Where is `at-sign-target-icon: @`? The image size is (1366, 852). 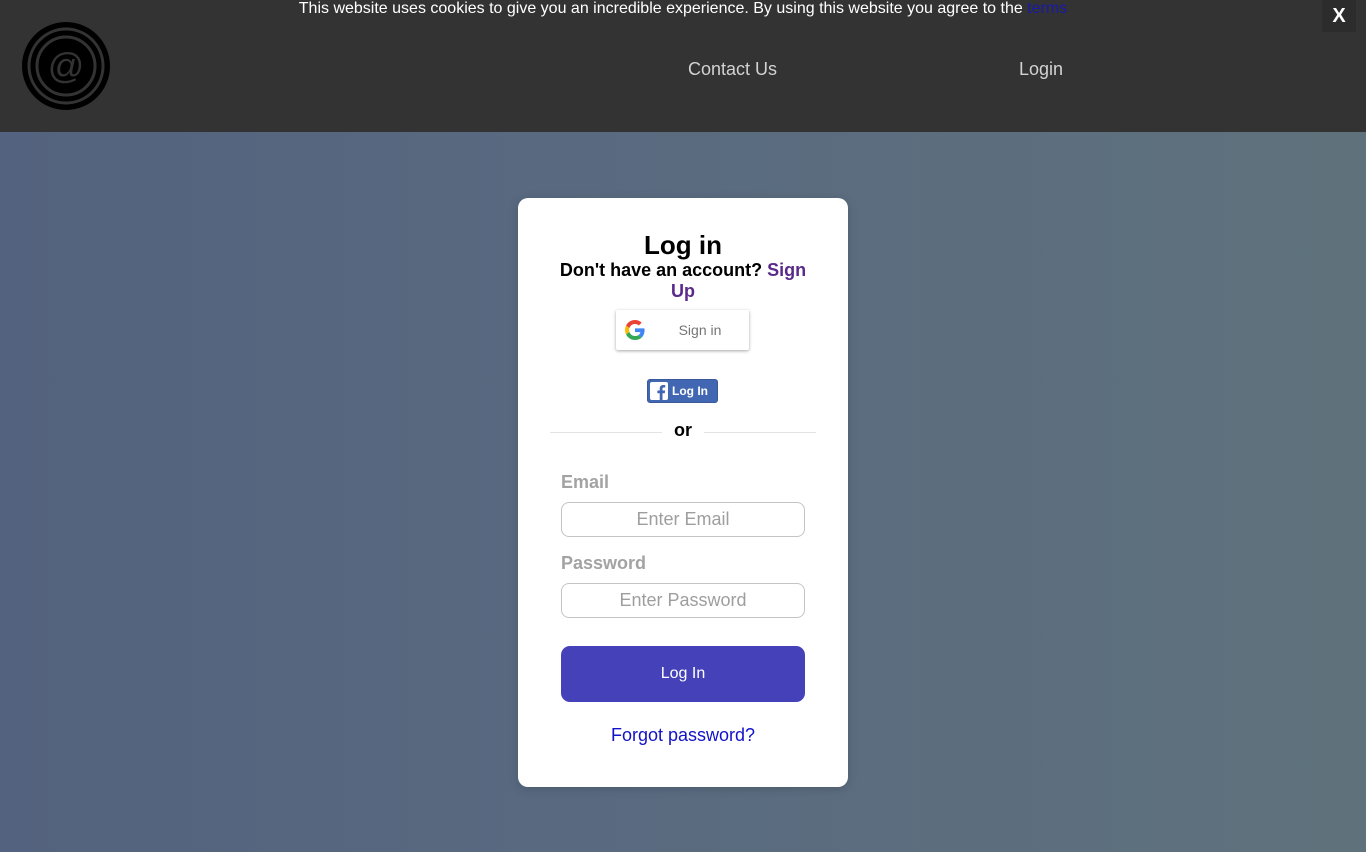
at-sign-target-icon: @ is located at coordinates (66, 66).